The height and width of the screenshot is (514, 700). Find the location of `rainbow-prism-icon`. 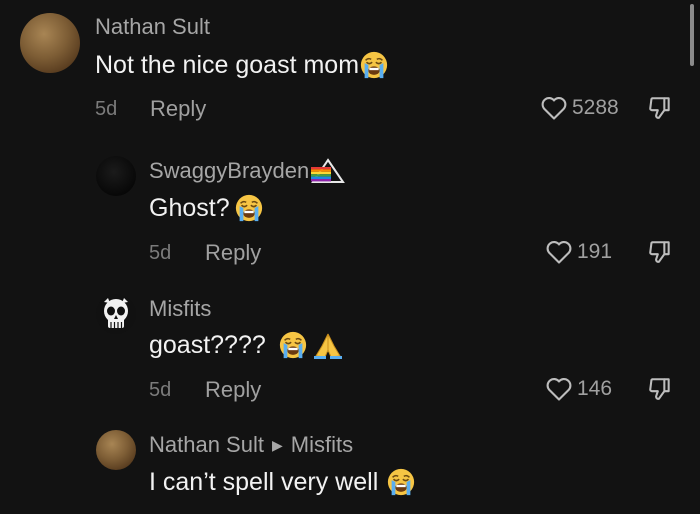

rainbow-prism-icon is located at coordinates (328, 170).